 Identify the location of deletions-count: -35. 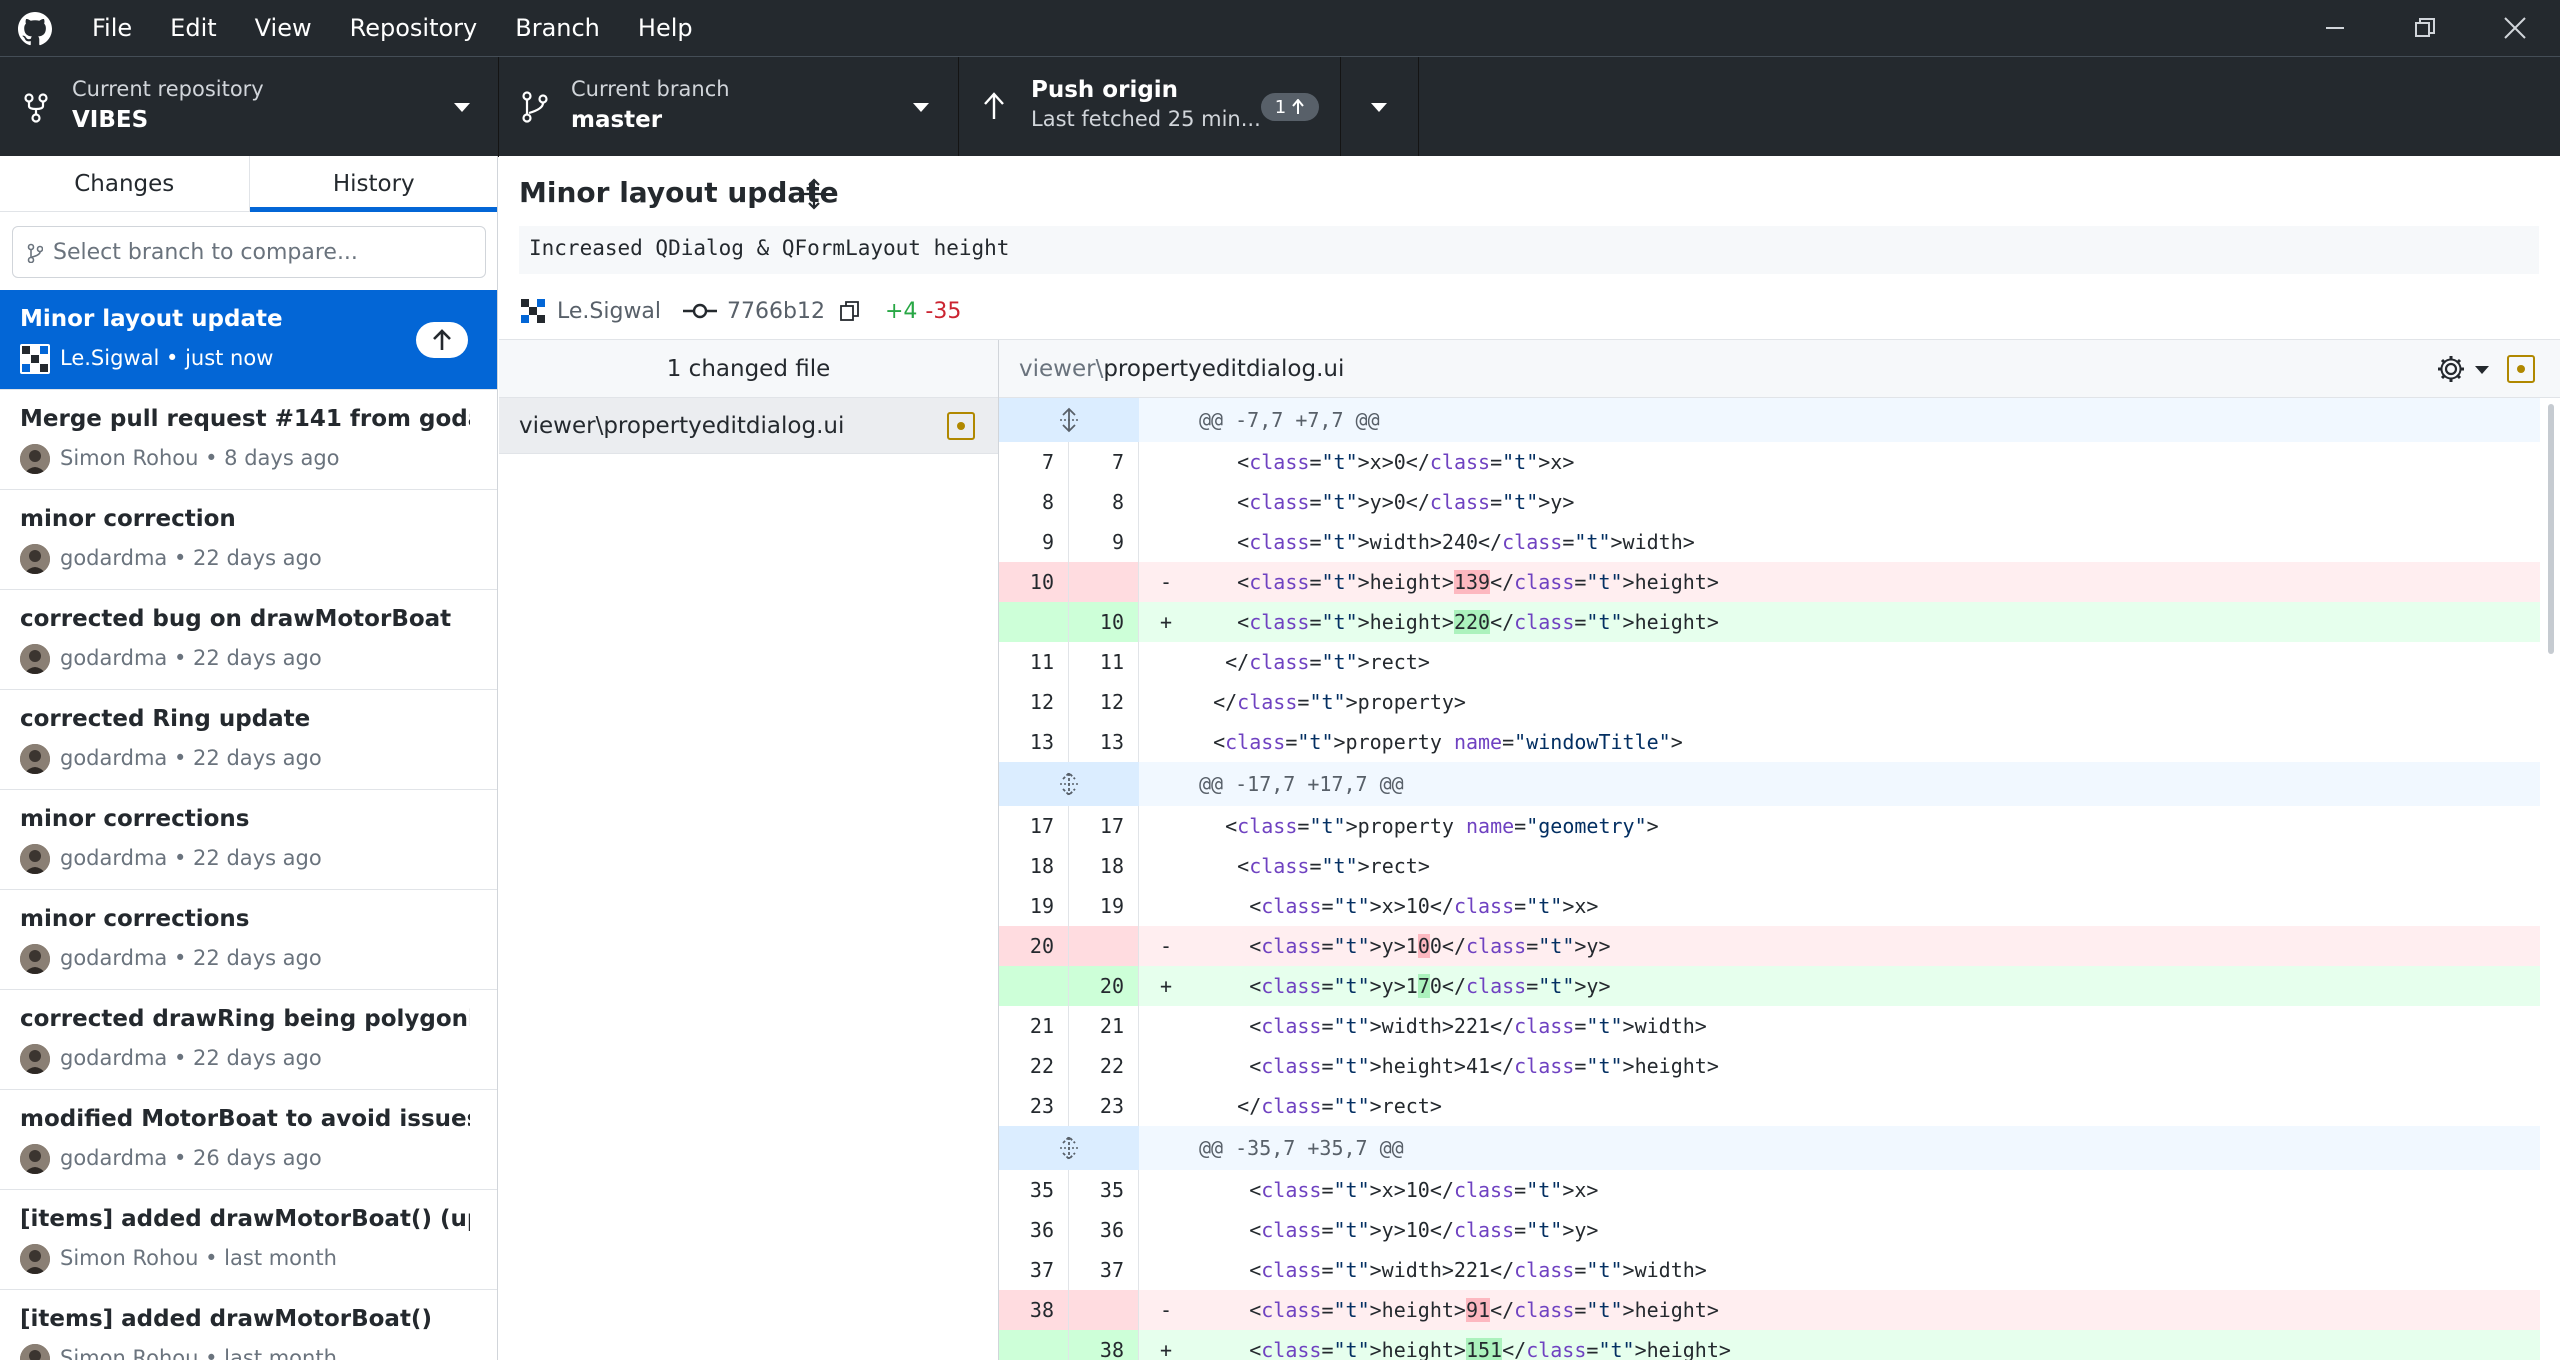
(943, 311).